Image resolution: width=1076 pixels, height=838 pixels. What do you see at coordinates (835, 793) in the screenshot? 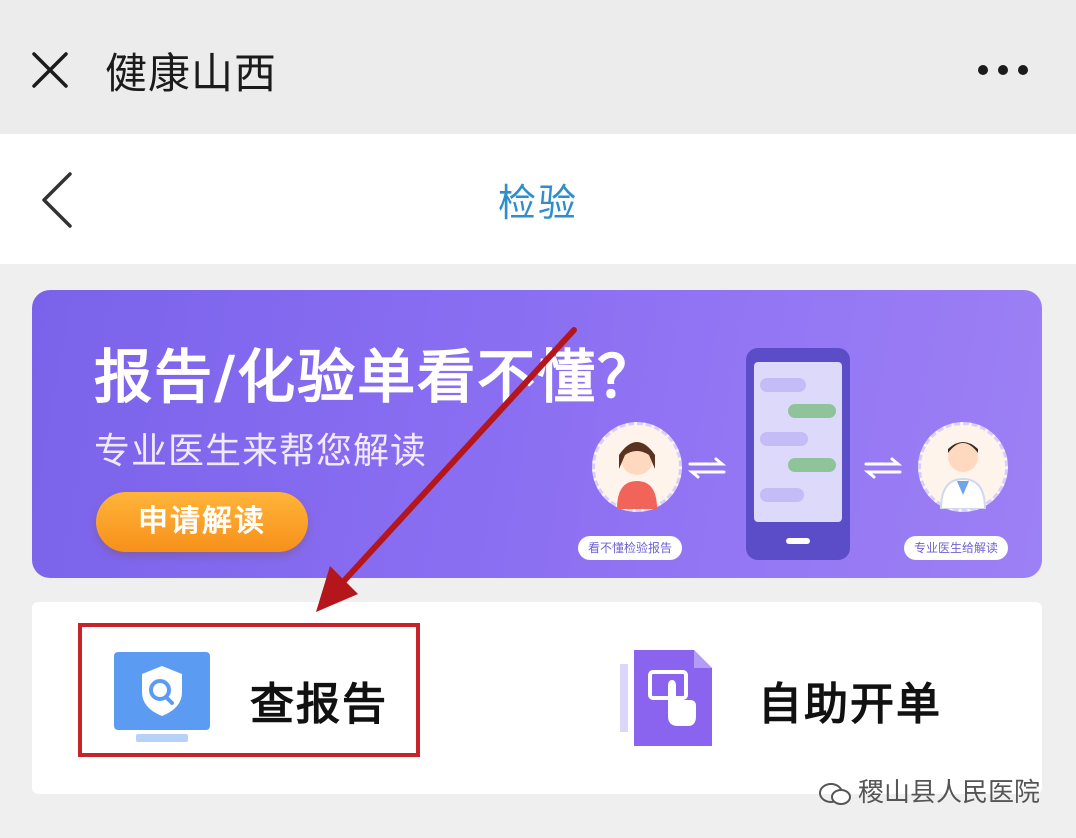
I see `wechat-icon` at bounding box center [835, 793].